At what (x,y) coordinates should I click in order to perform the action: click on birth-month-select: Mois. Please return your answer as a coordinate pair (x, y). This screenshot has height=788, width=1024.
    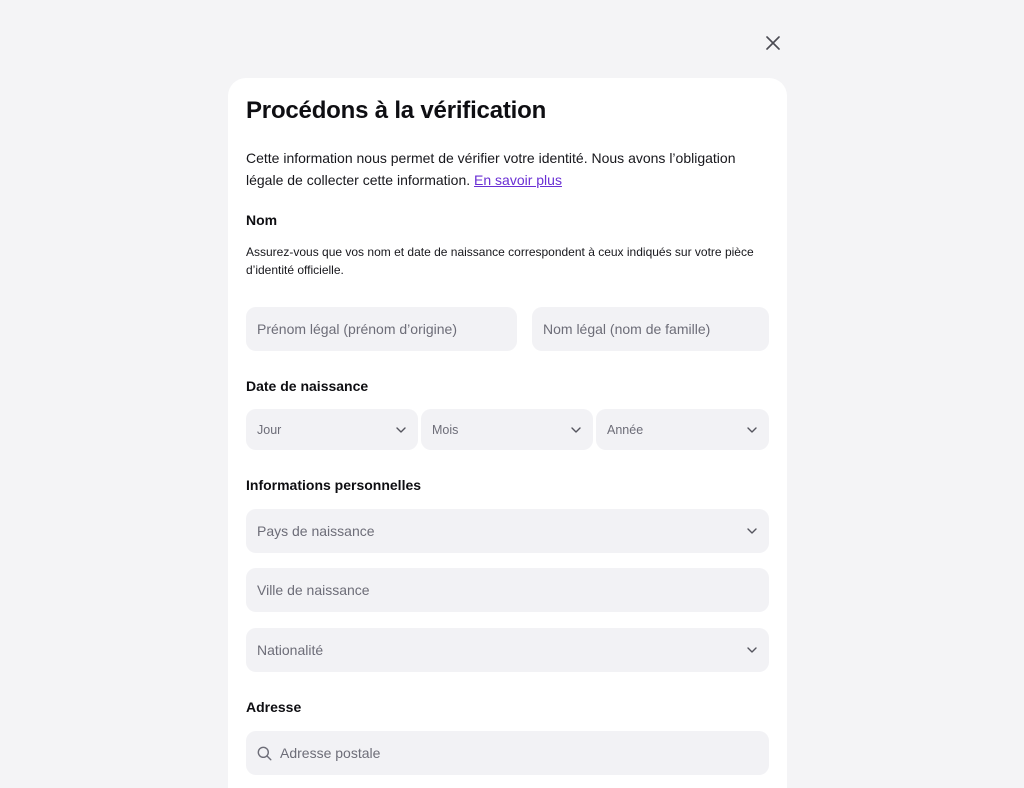
    Looking at the image, I should click on (507, 429).